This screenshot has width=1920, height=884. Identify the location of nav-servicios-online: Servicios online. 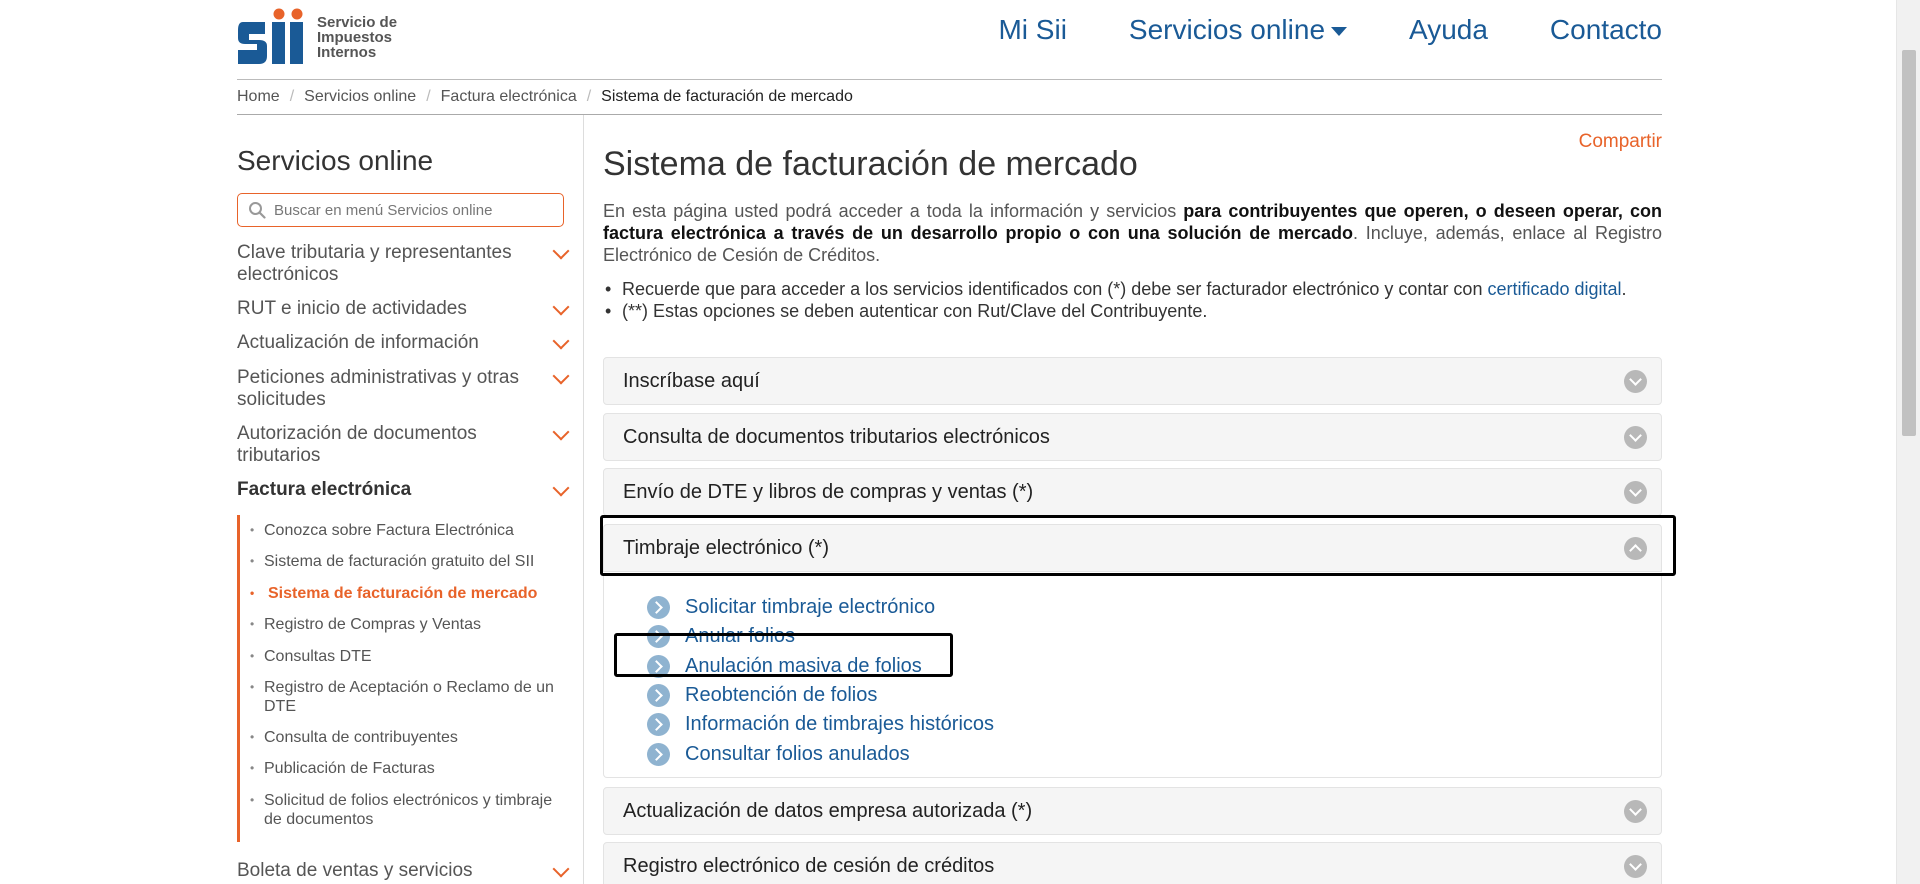
(1238, 30).